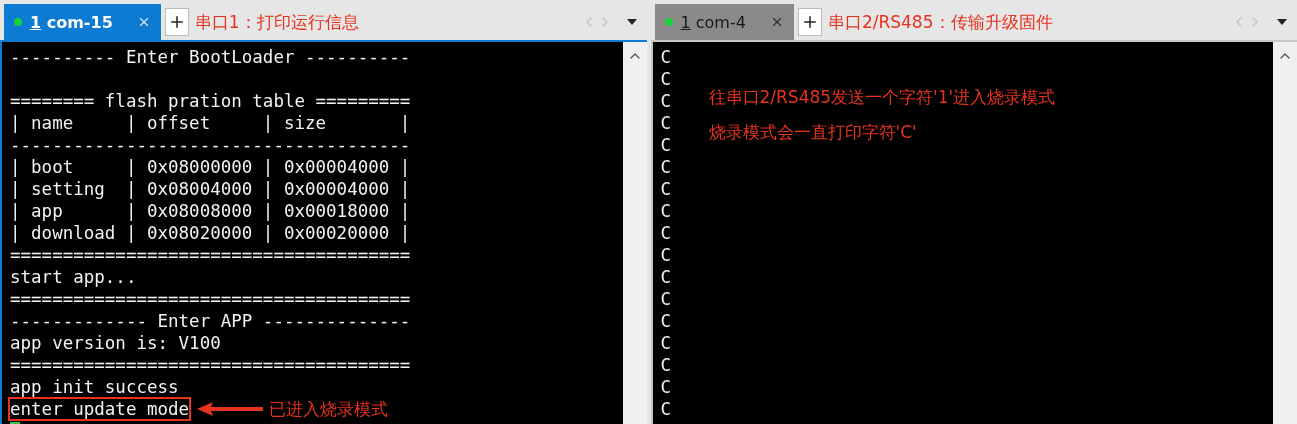  I want to click on terminal-line: | boot | 0x08000000 | 0x00004000 |, so click(210, 167).